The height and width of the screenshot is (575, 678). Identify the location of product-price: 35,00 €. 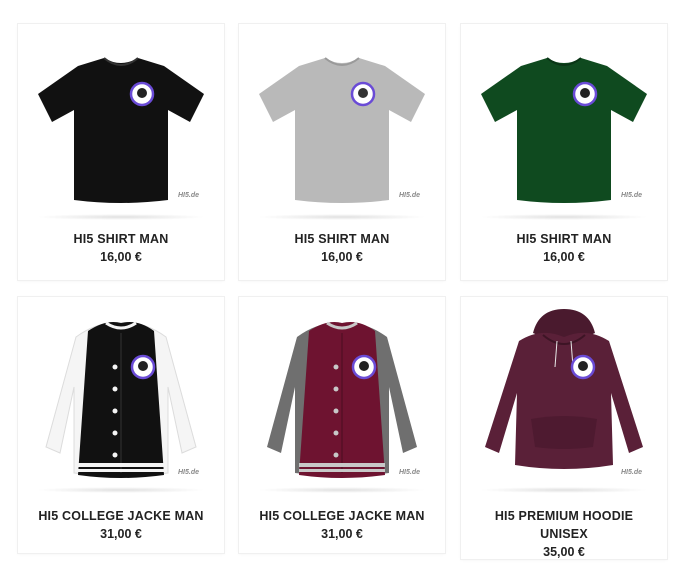
(564, 552).